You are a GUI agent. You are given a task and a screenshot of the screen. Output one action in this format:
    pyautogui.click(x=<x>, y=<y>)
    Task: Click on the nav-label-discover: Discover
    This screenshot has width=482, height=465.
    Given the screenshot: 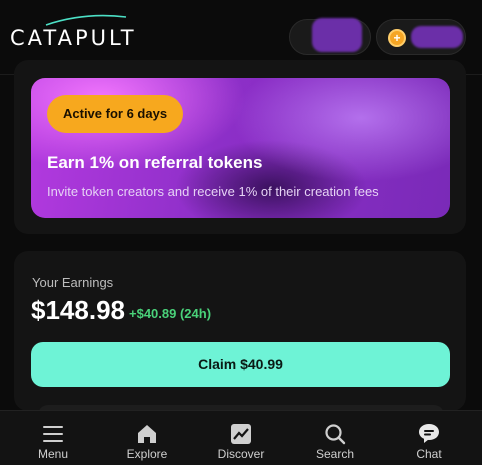 What is the action you would take?
    pyautogui.click(x=241, y=454)
    